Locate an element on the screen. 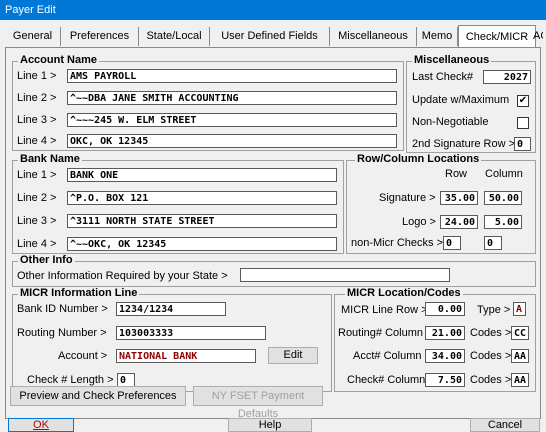 Image resolution: width=546 pixels, height=432 pixels. check-column-field: 7.50 is located at coordinates (445, 380).